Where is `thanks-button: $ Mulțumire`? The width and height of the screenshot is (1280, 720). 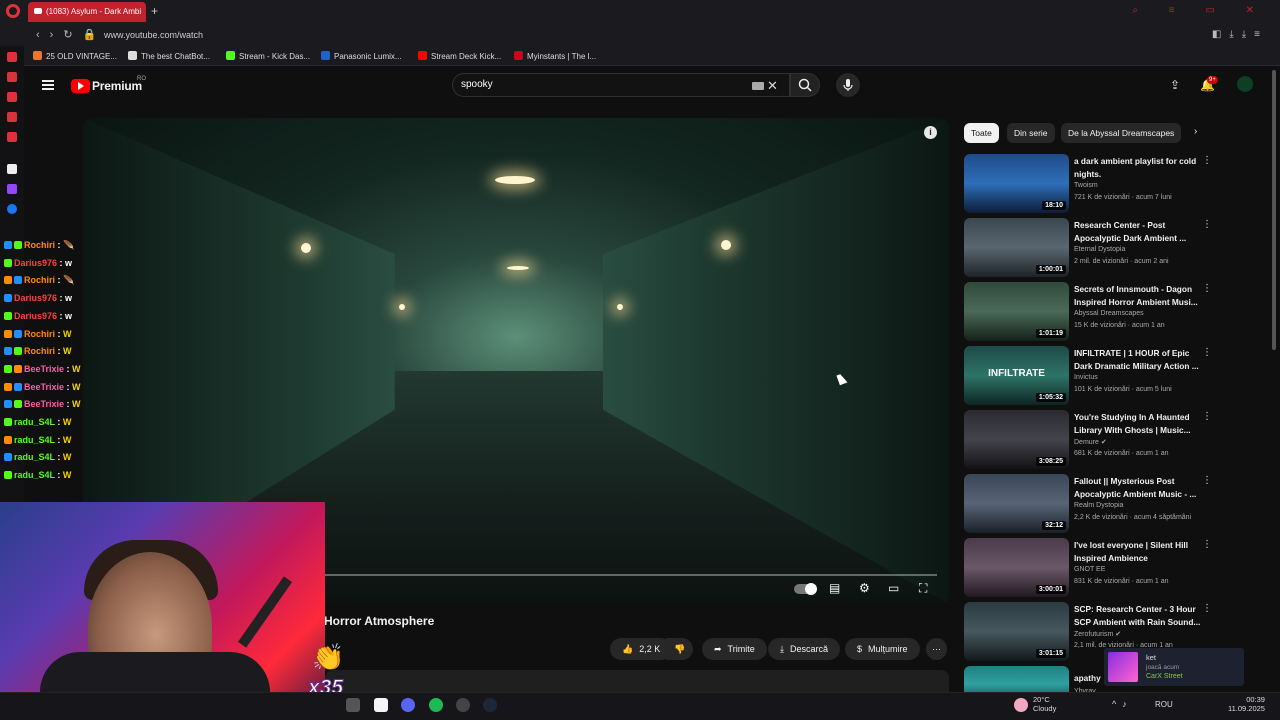
thanks-button: $ Mulțumire is located at coordinates (882, 649).